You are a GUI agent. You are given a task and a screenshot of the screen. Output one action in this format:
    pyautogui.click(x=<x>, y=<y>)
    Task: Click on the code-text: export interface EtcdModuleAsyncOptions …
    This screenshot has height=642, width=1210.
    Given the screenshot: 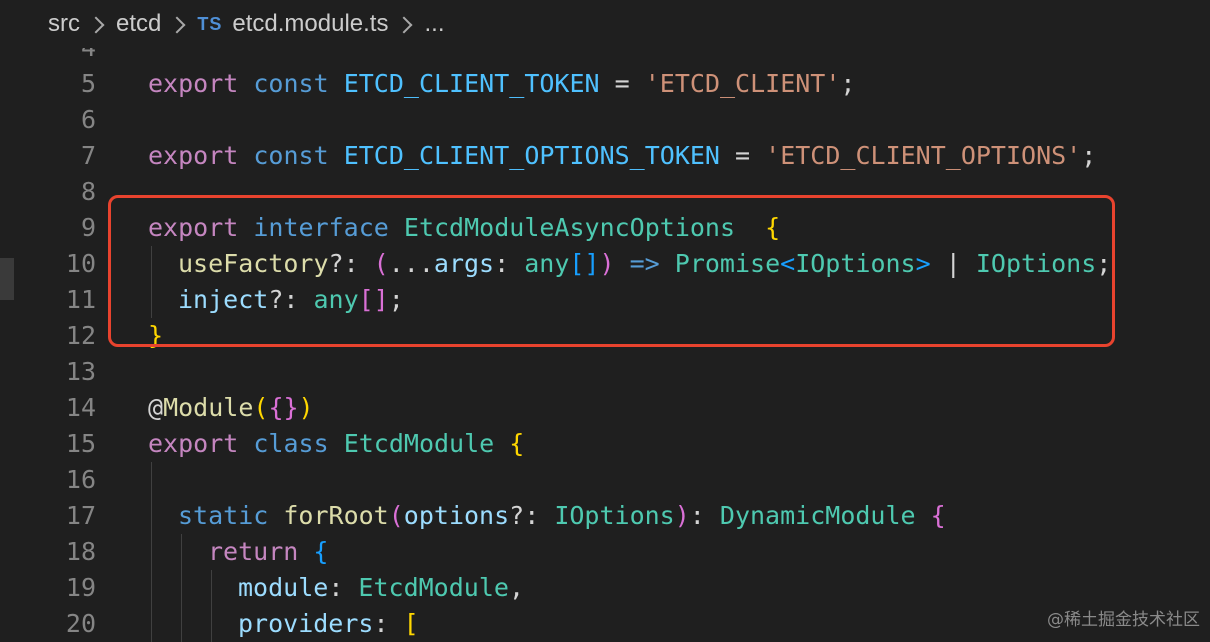 What is the action you would take?
    pyautogui.click(x=464, y=228)
    